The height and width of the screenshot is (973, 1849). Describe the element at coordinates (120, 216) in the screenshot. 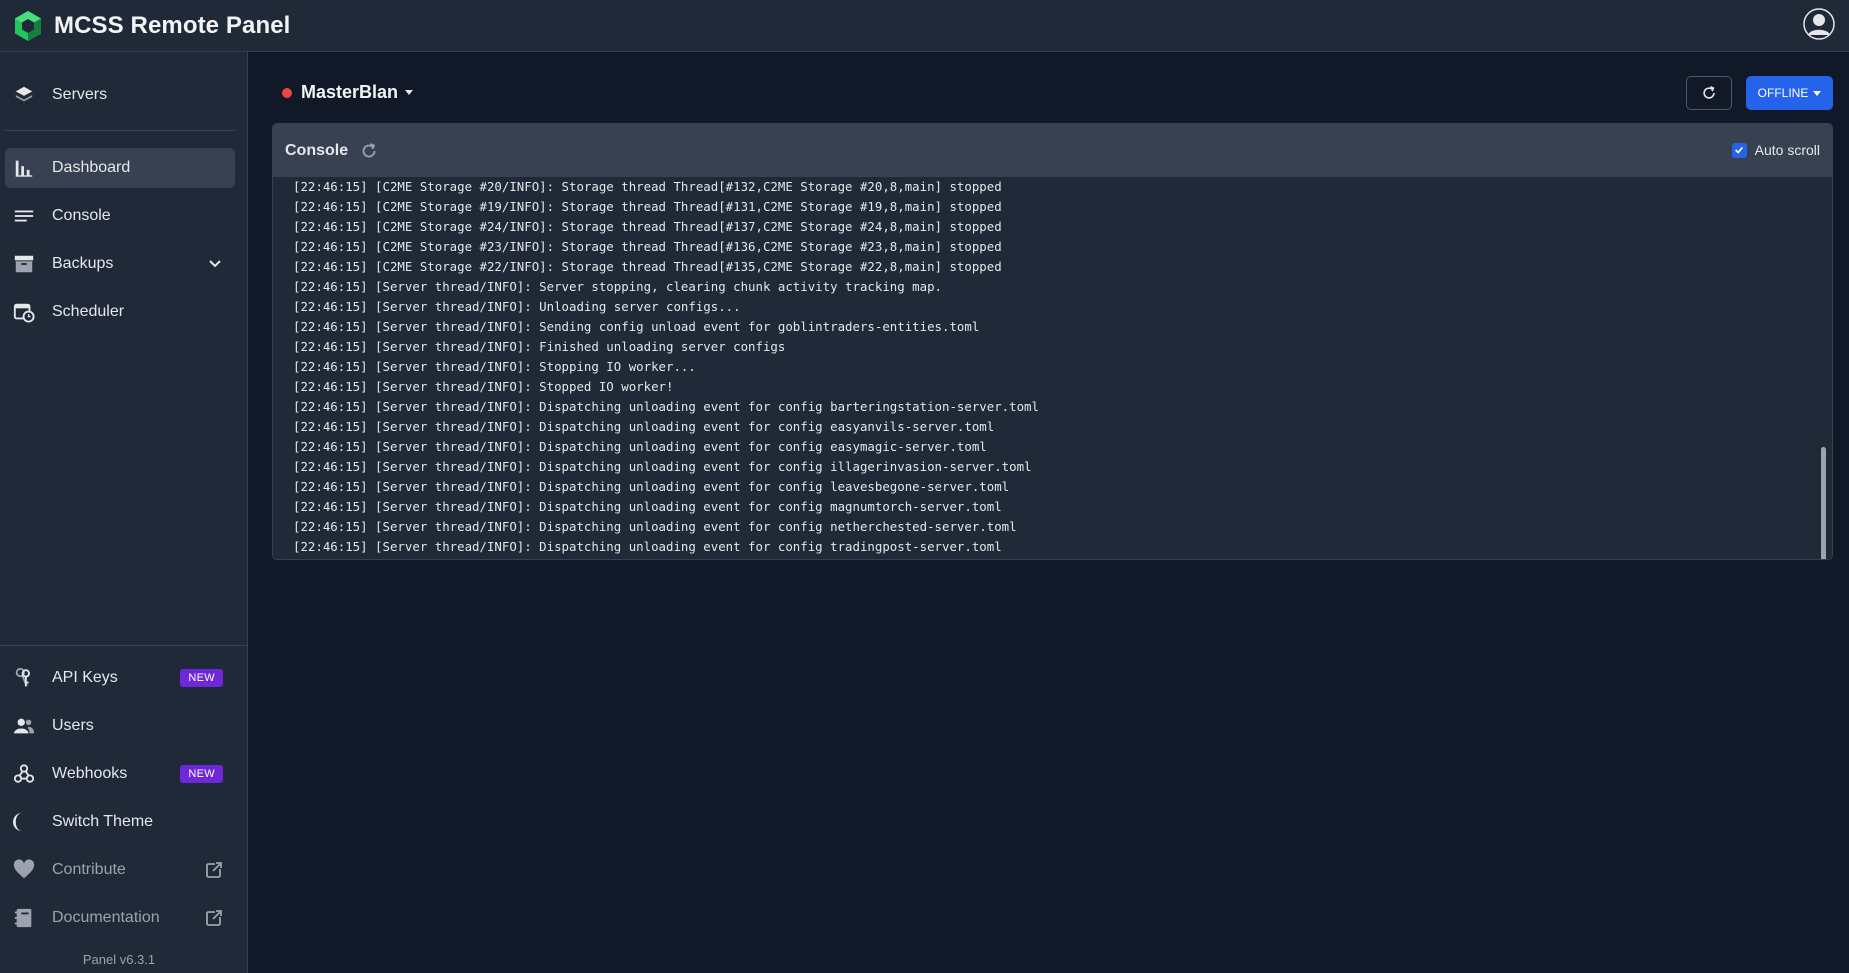

I see `sidebar-item-console: Console` at that location.